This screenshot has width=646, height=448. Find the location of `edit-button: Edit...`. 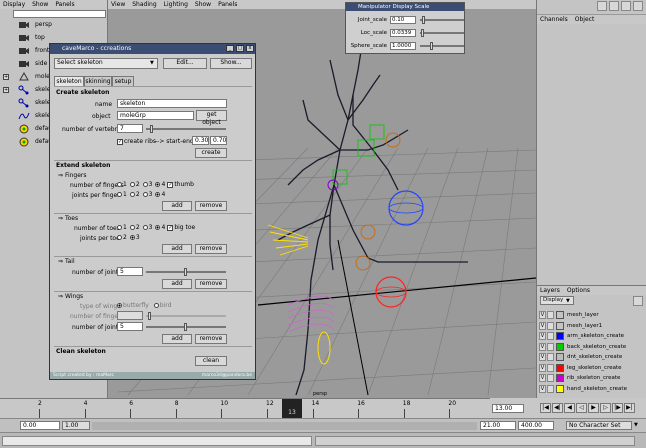

edit-button: Edit... is located at coordinates (185, 63).